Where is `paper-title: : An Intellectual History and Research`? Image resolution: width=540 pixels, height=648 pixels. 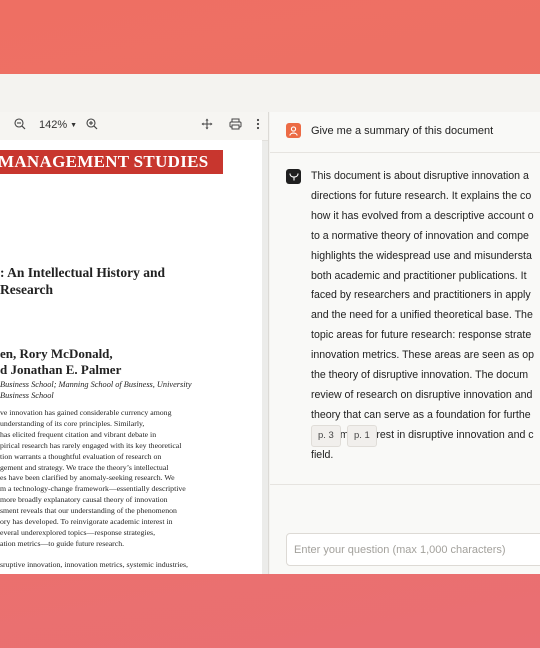 paper-title: : An Intellectual History and Research is located at coordinates (82, 281).